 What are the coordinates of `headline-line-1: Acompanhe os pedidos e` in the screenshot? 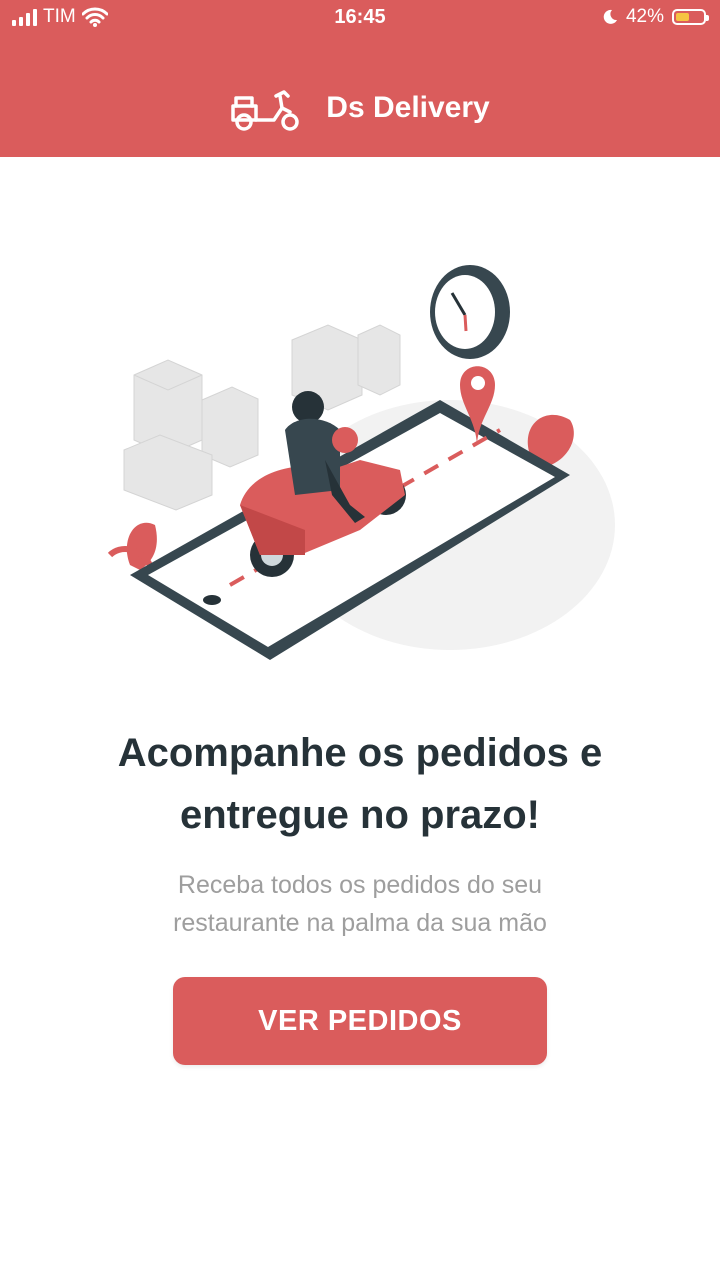 It's located at (360, 753).